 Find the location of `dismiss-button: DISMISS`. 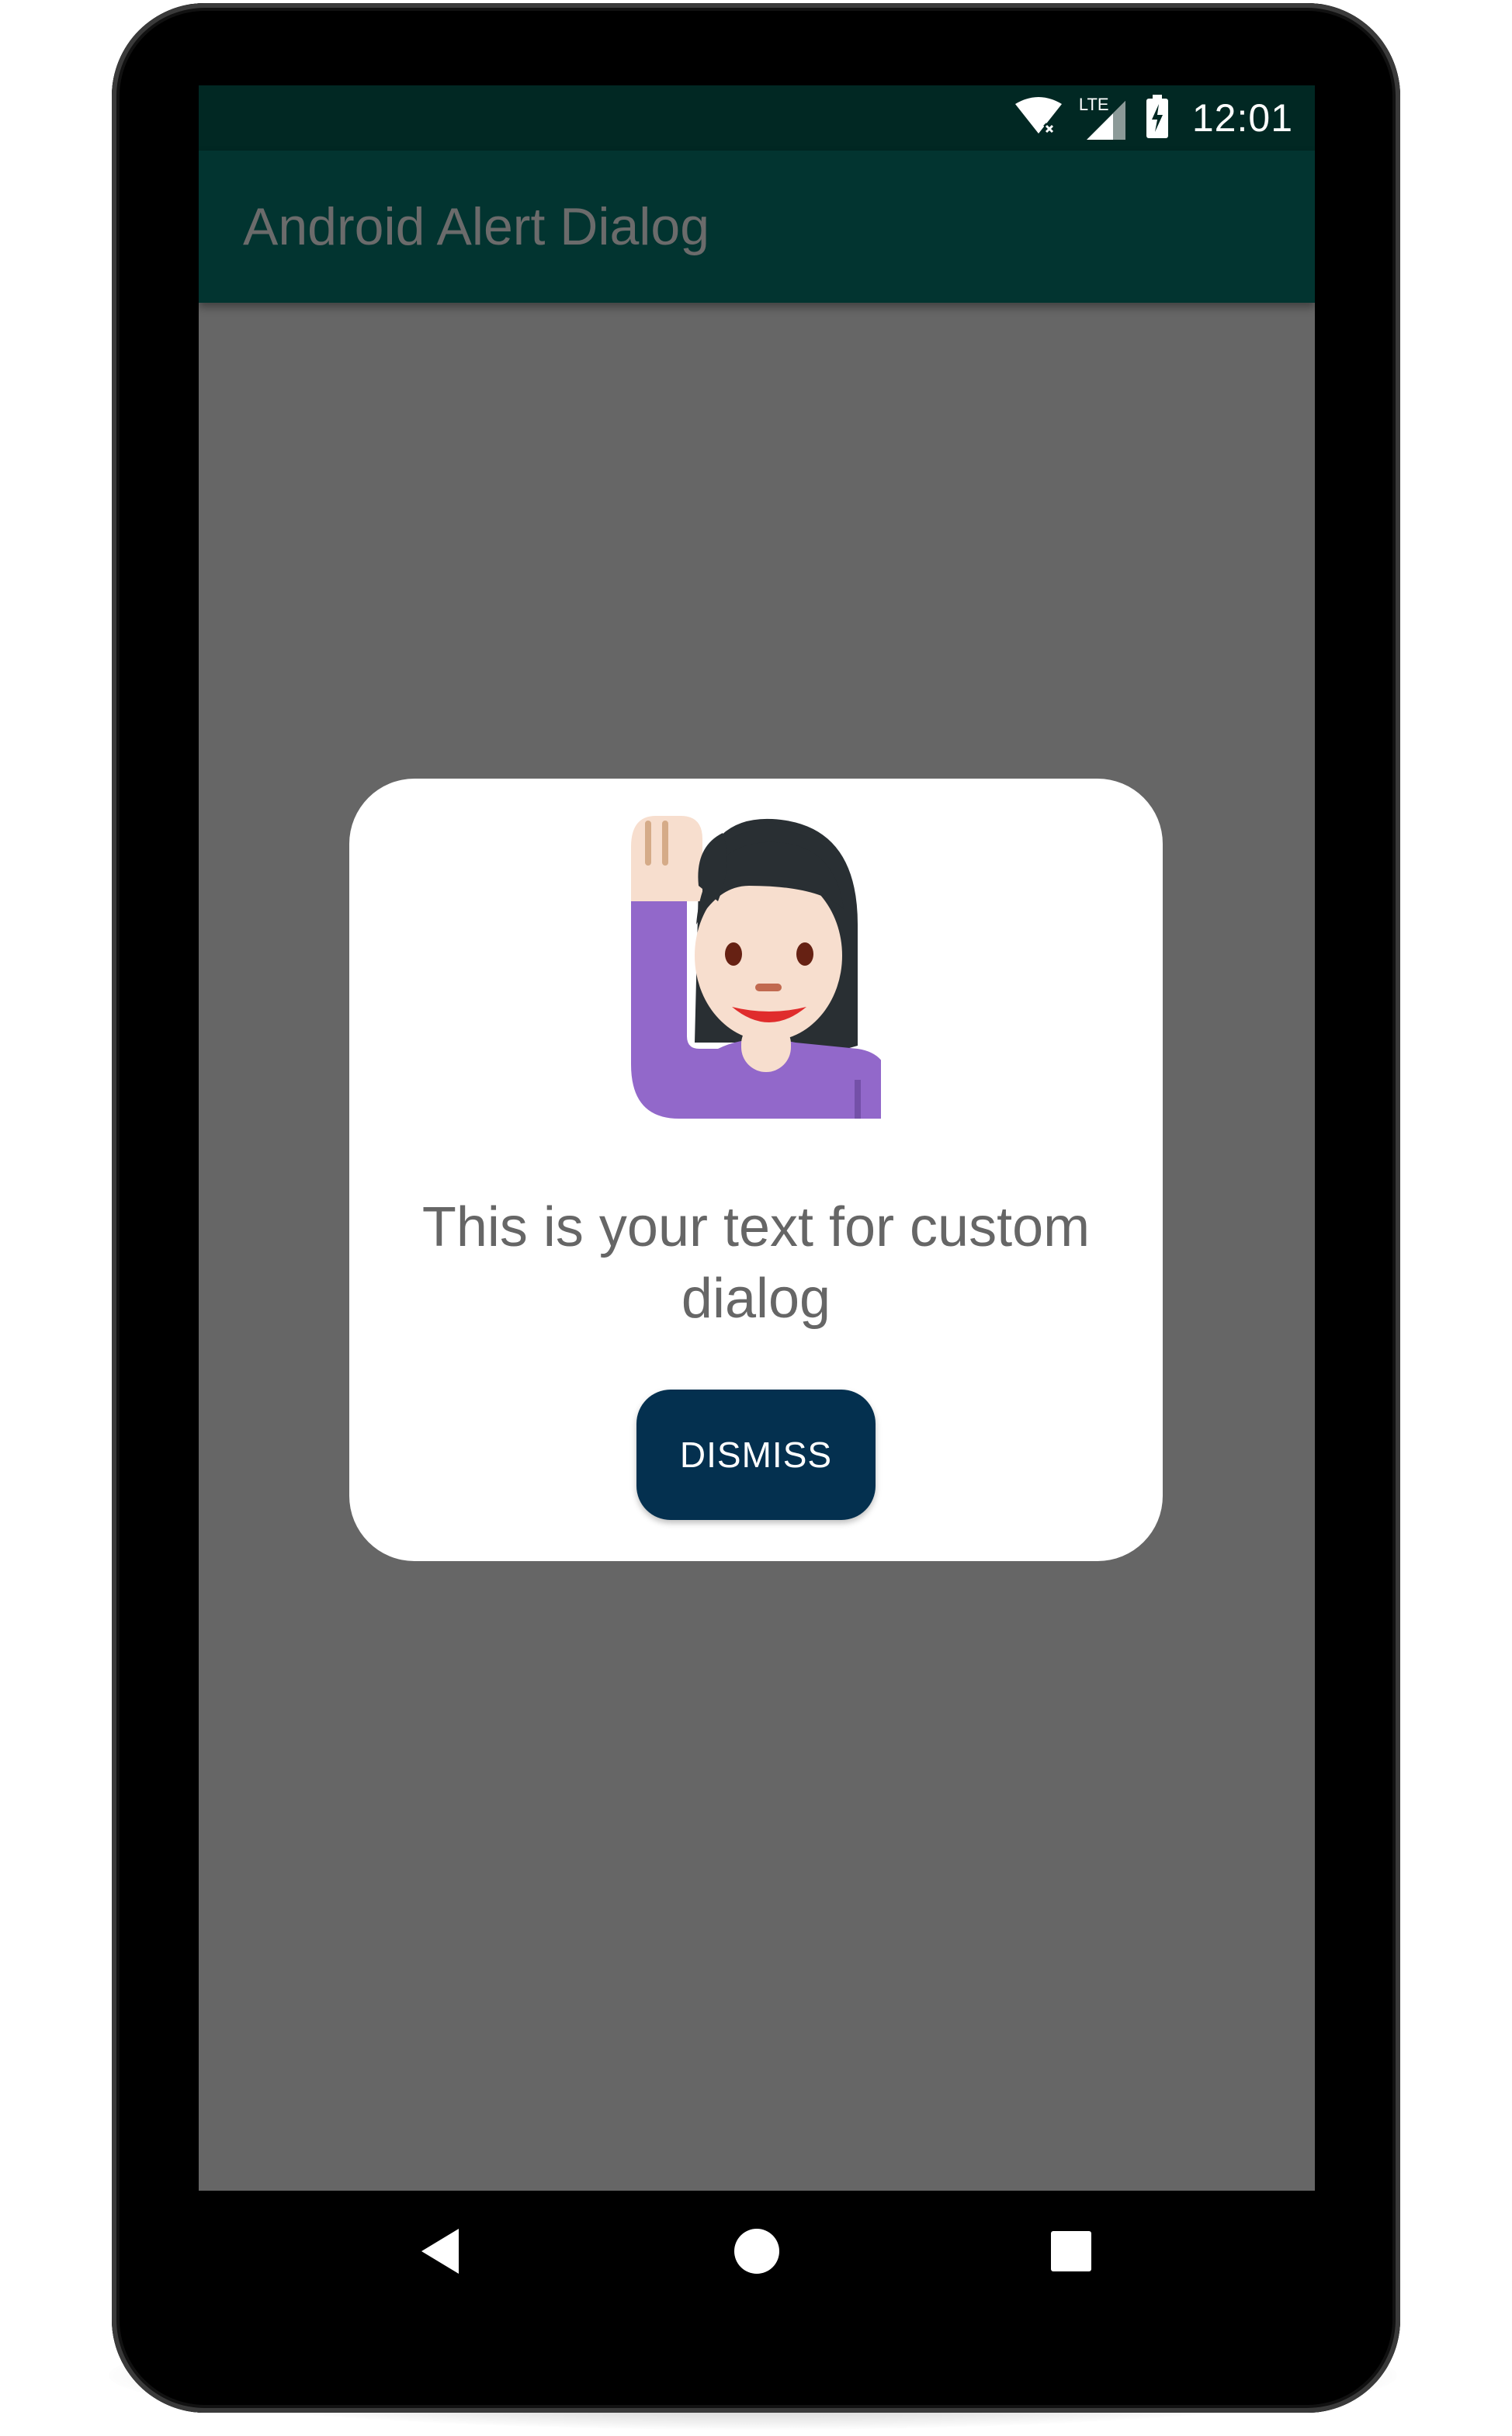

dismiss-button: DISMISS is located at coordinates (756, 1455).